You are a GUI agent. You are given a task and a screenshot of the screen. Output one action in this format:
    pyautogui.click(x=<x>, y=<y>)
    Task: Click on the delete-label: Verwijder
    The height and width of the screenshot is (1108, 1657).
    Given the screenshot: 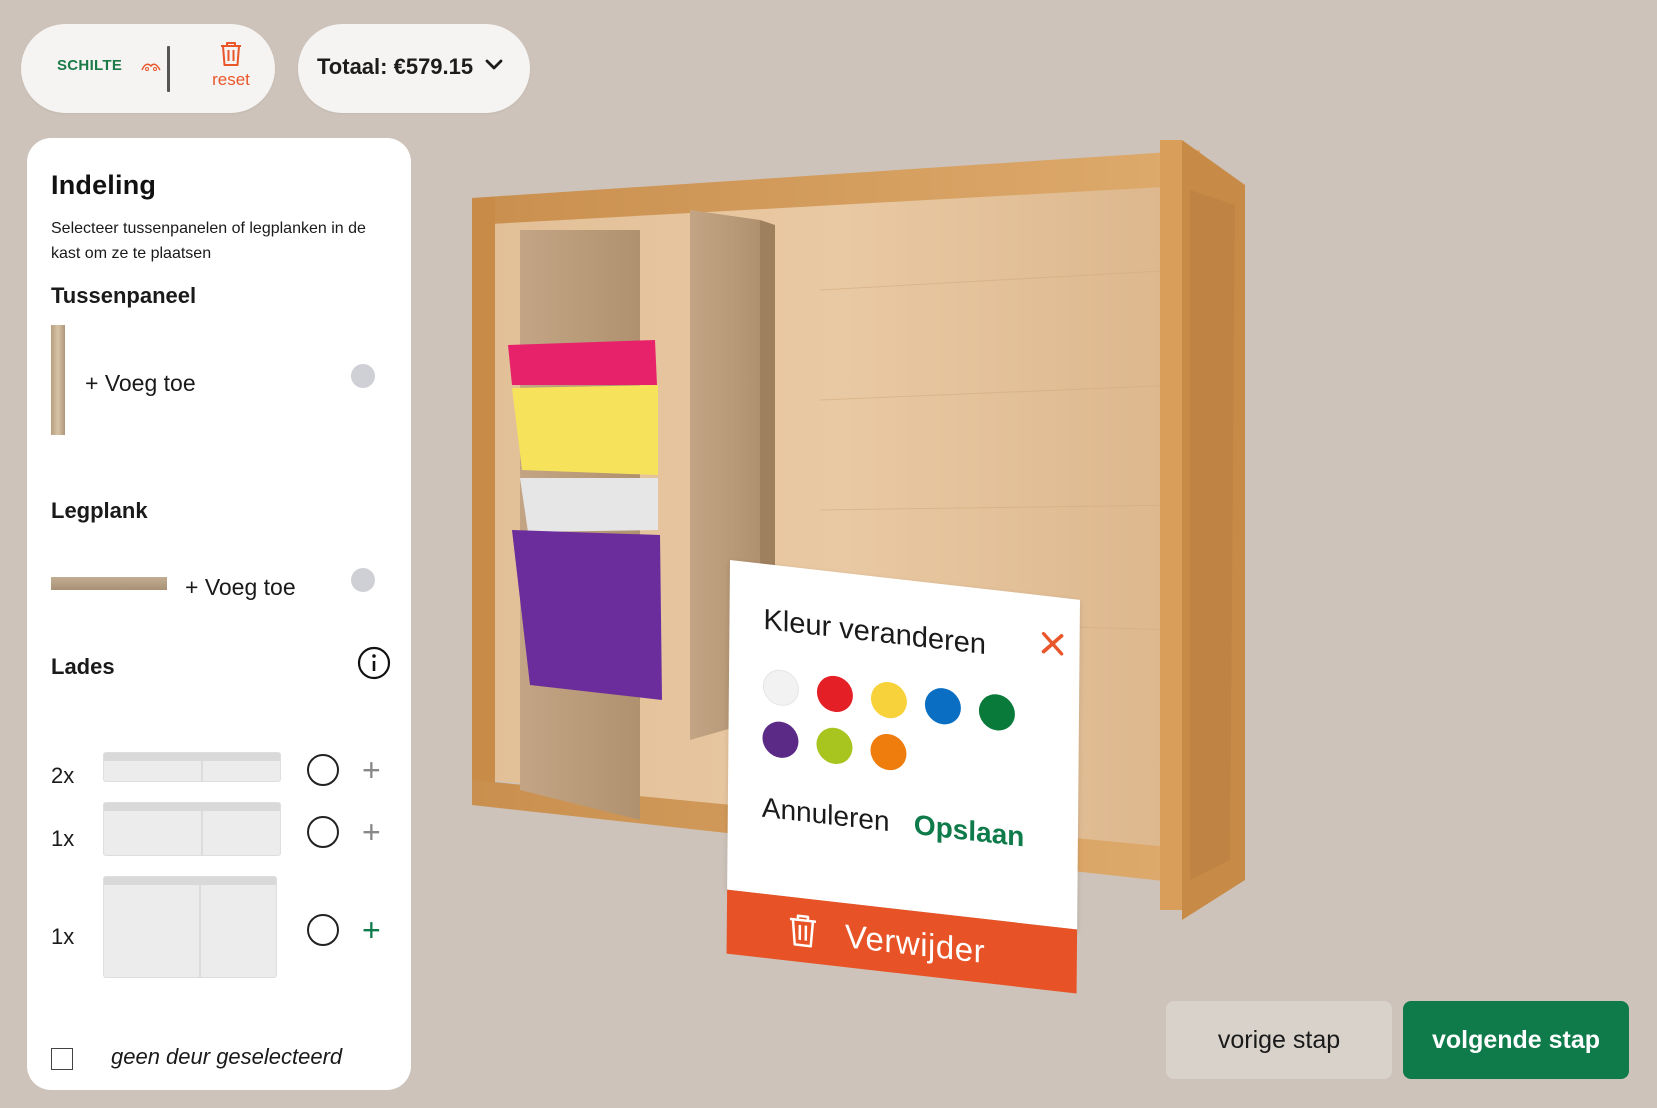 What is the action you would take?
    pyautogui.click(x=915, y=944)
    